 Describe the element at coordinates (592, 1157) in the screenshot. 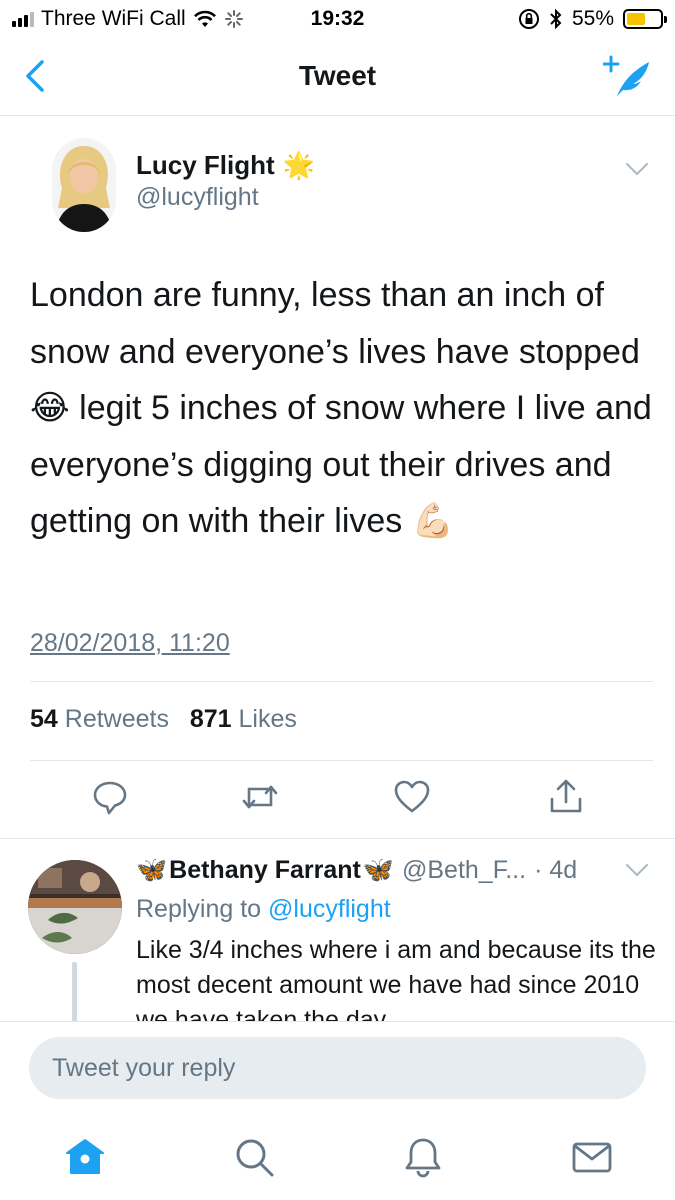

I see `messages-icon` at that location.